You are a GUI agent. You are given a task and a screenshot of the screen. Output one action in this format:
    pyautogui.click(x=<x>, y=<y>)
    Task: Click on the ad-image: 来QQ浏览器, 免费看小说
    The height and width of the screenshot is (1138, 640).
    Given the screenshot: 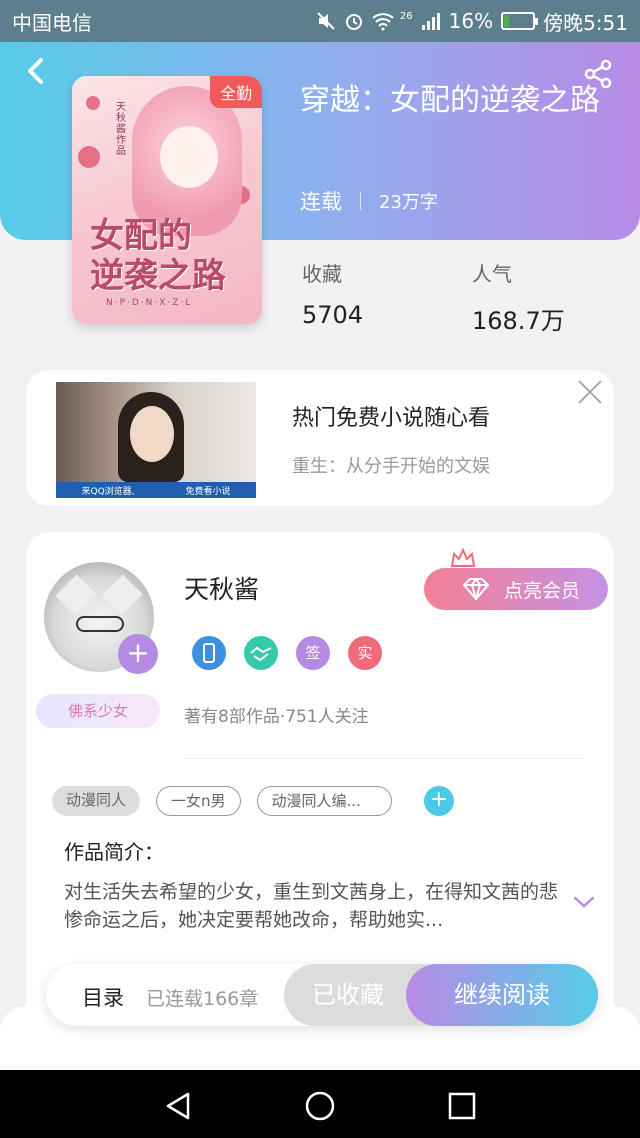 What is the action you would take?
    pyautogui.click(x=156, y=440)
    